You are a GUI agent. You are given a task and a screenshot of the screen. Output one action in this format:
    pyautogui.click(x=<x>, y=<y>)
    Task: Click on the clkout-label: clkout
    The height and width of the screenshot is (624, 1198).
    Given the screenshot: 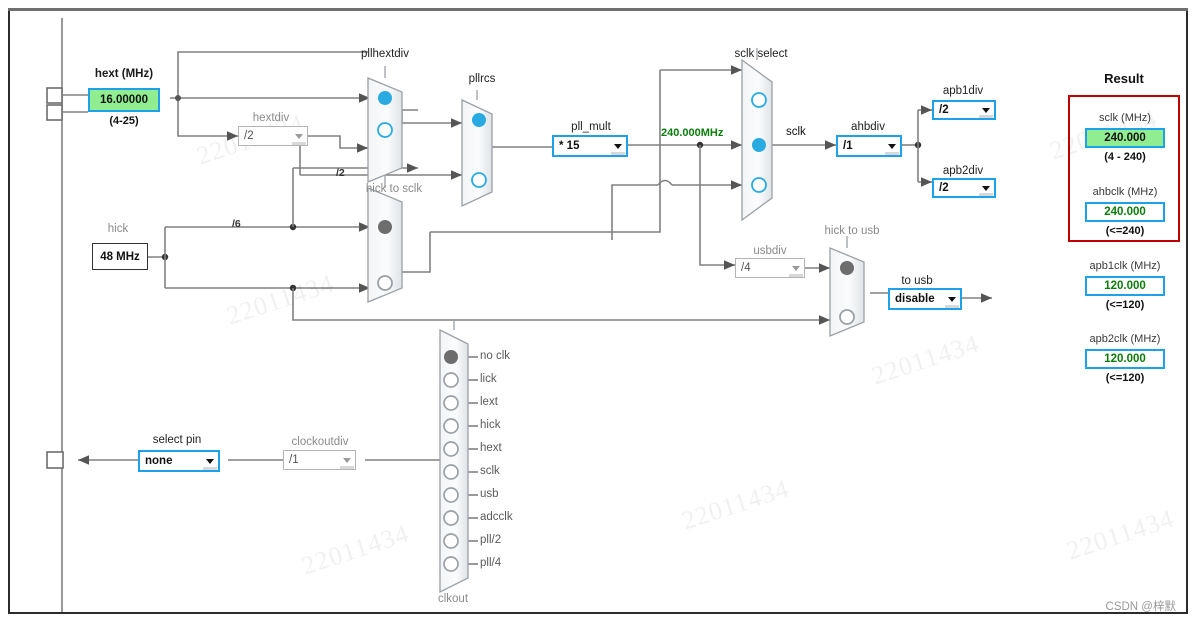 What is the action you would take?
    pyautogui.click(x=453, y=599)
    